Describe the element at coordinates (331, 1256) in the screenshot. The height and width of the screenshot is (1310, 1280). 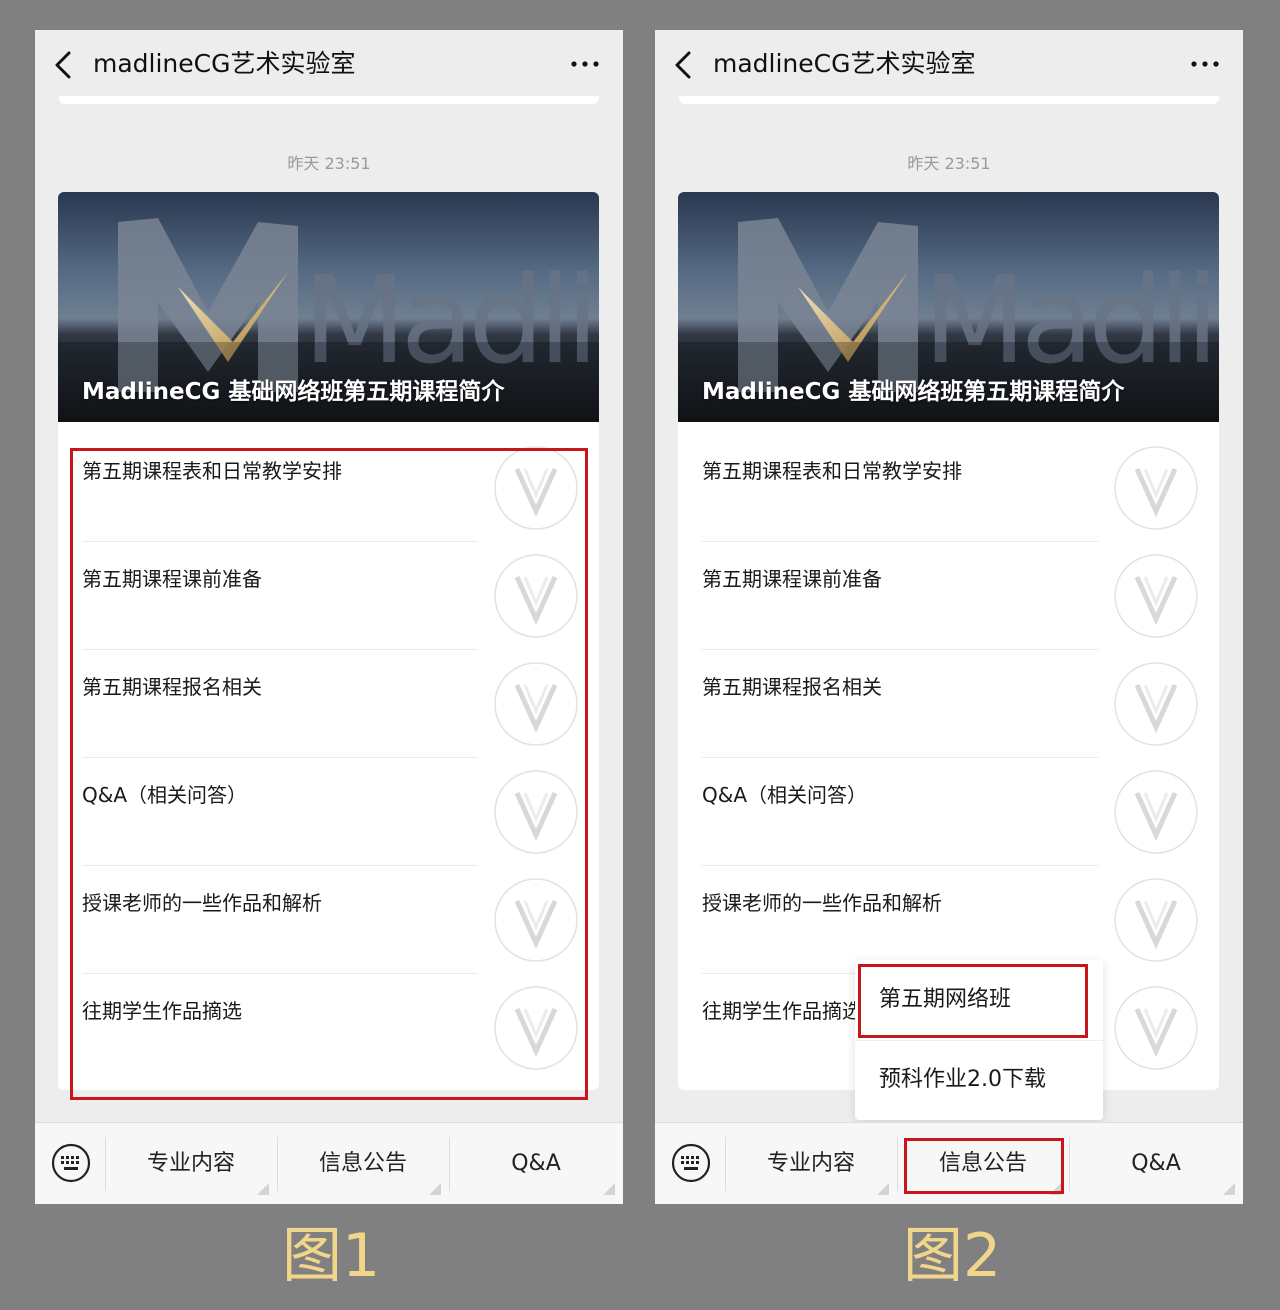
I see `figure-caption-1: 图1` at that location.